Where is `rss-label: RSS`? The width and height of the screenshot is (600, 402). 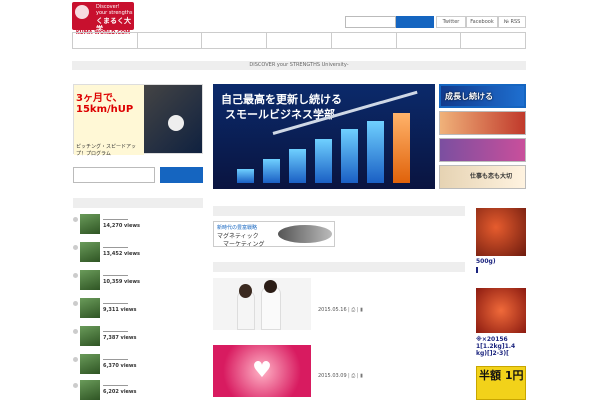 rss-label: RSS is located at coordinates (515, 22).